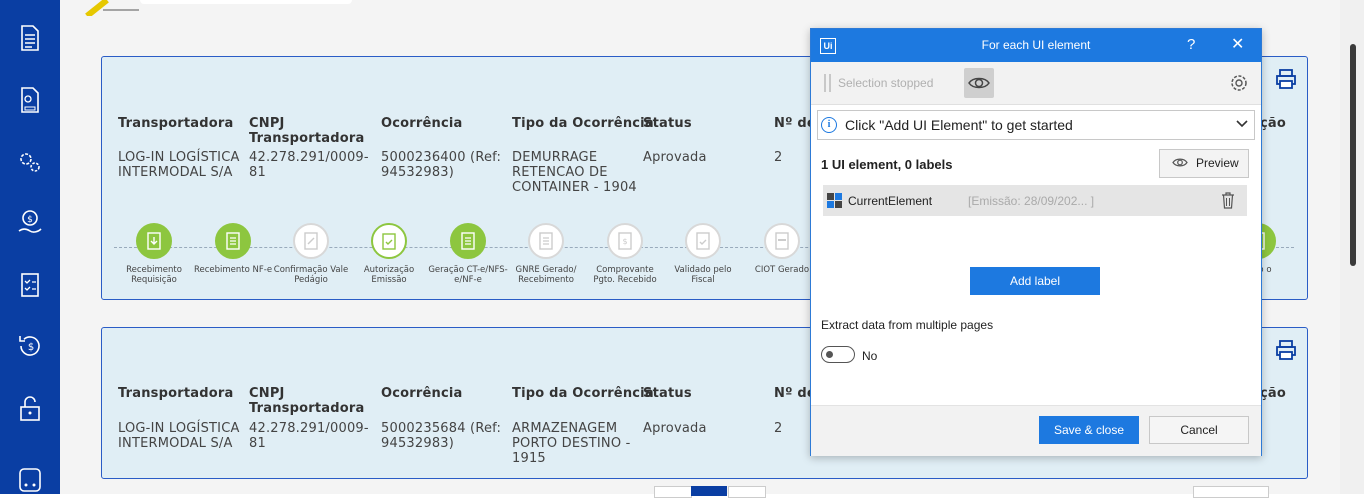 The image size is (1364, 498). I want to click on pause-icon, so click(827, 83).